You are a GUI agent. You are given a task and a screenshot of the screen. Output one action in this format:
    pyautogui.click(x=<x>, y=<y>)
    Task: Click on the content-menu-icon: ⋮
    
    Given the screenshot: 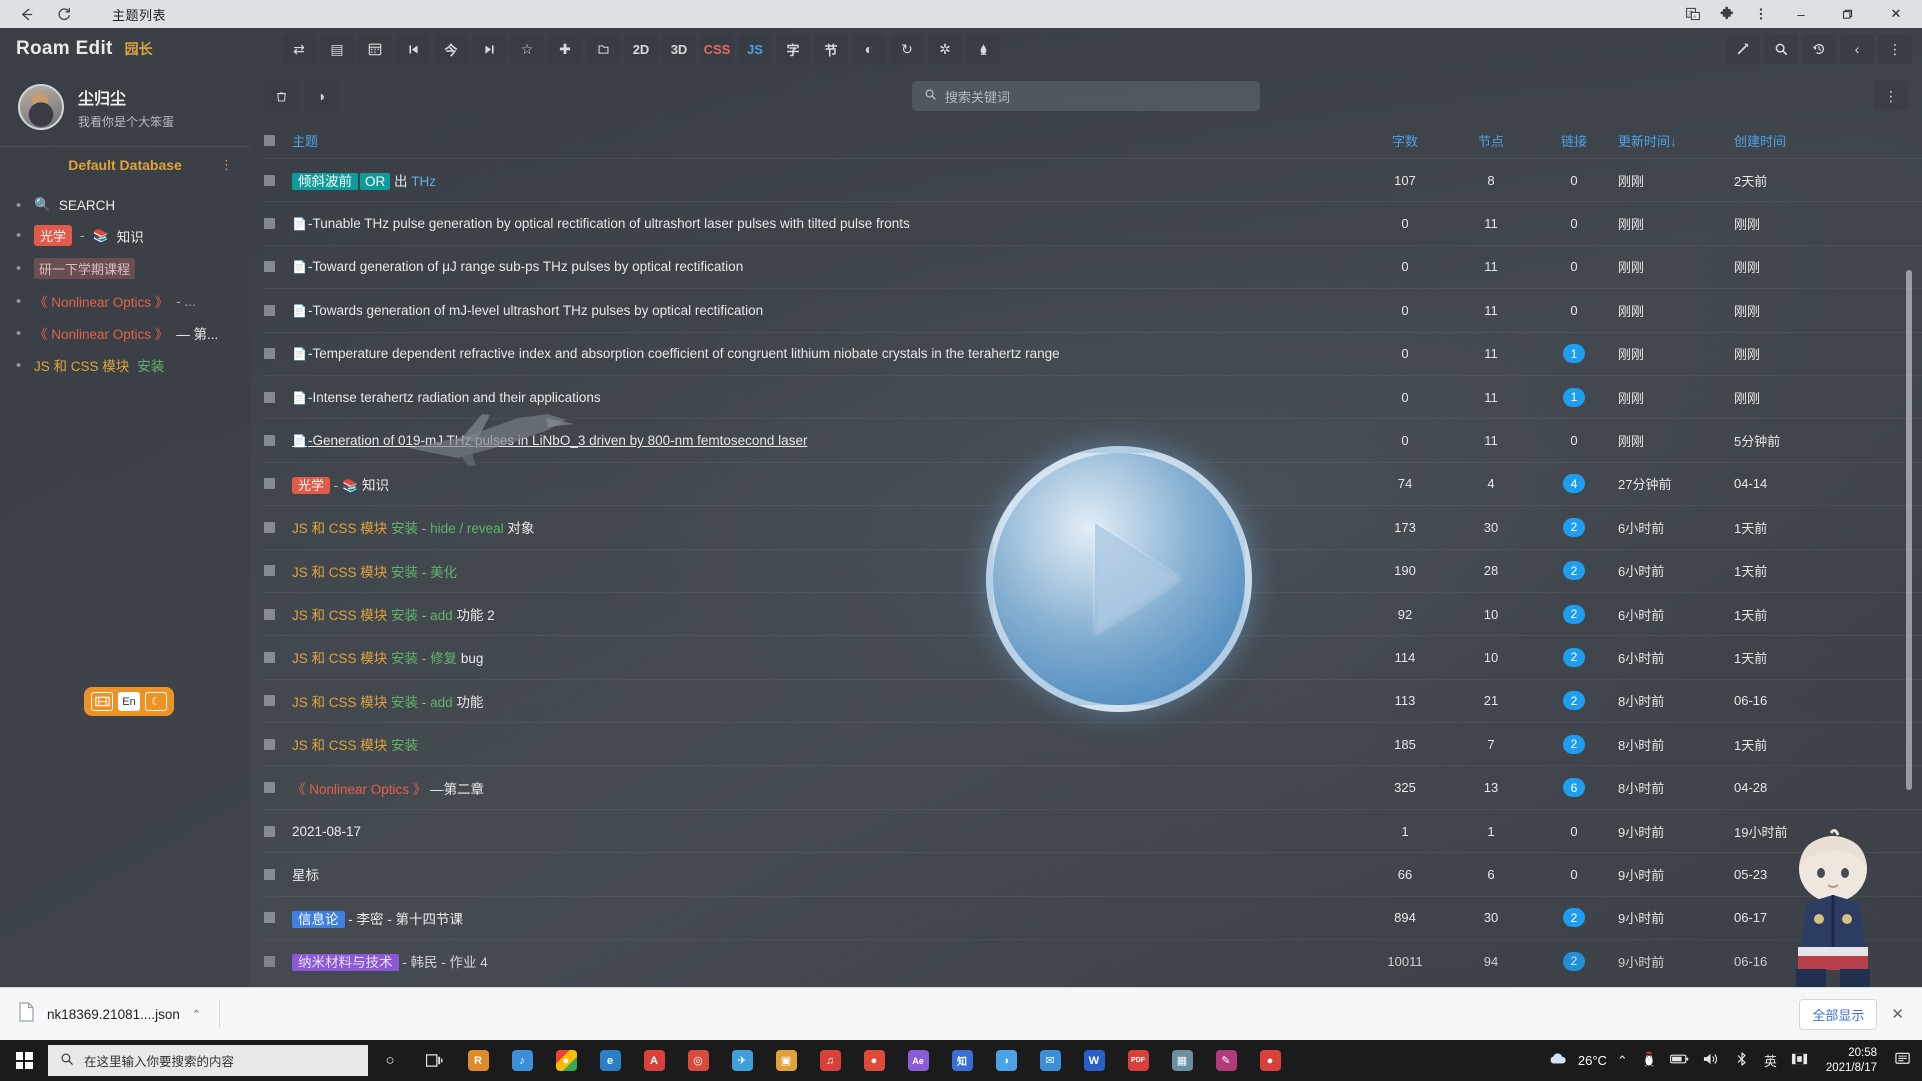 What is the action you would take?
    pyautogui.click(x=1891, y=96)
    